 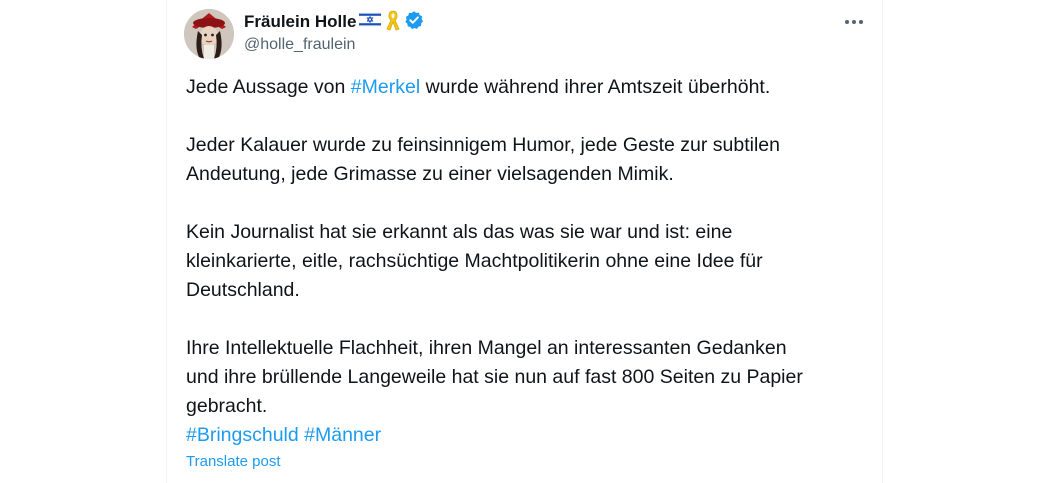 What do you see at coordinates (268, 87) in the screenshot?
I see `post-text-segment: Jede Aussage von` at bounding box center [268, 87].